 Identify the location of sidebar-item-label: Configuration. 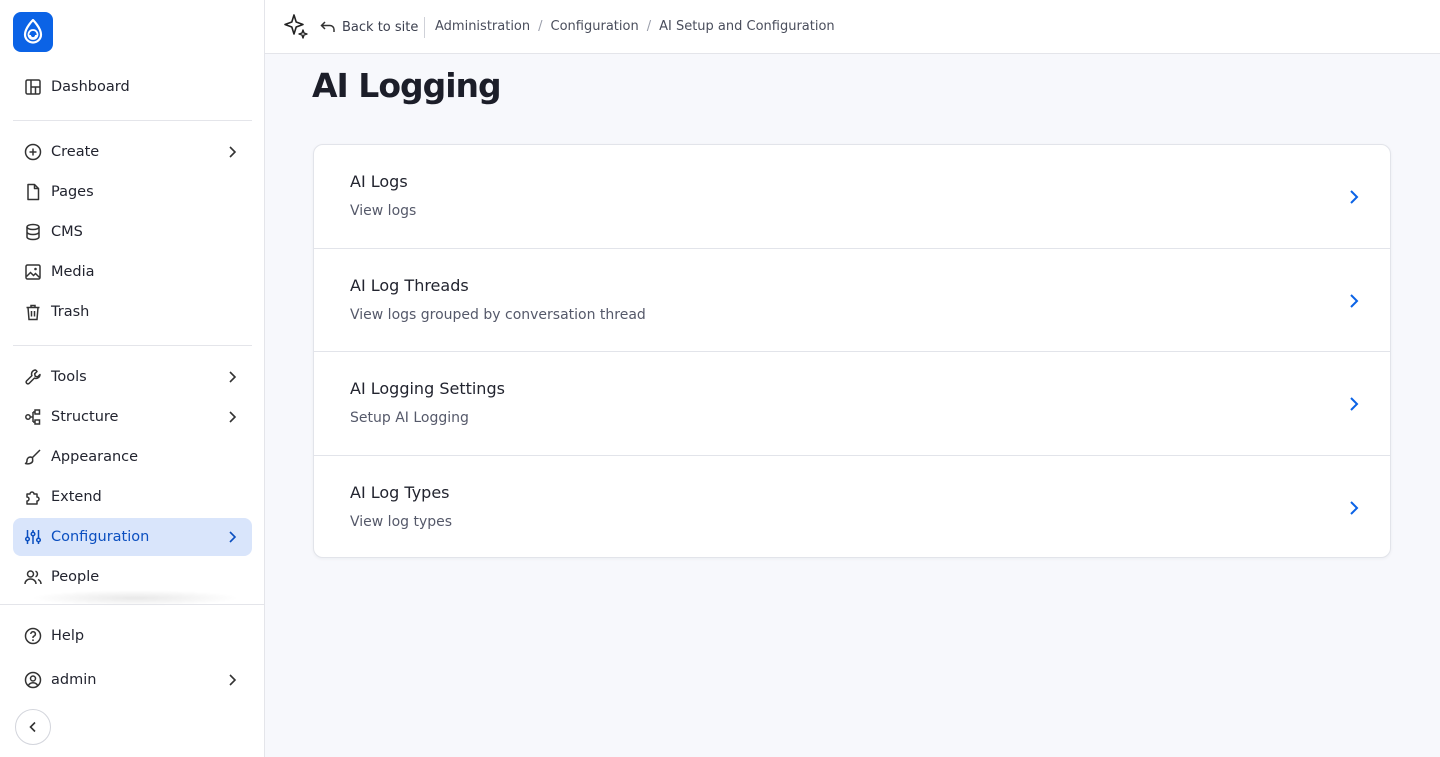
(100, 537).